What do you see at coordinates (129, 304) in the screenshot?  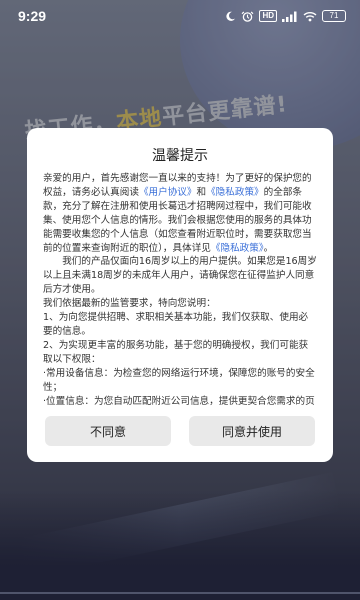 I see `regulation-paragraph: 我们依据最新的监管要求，特向您说明：` at bounding box center [129, 304].